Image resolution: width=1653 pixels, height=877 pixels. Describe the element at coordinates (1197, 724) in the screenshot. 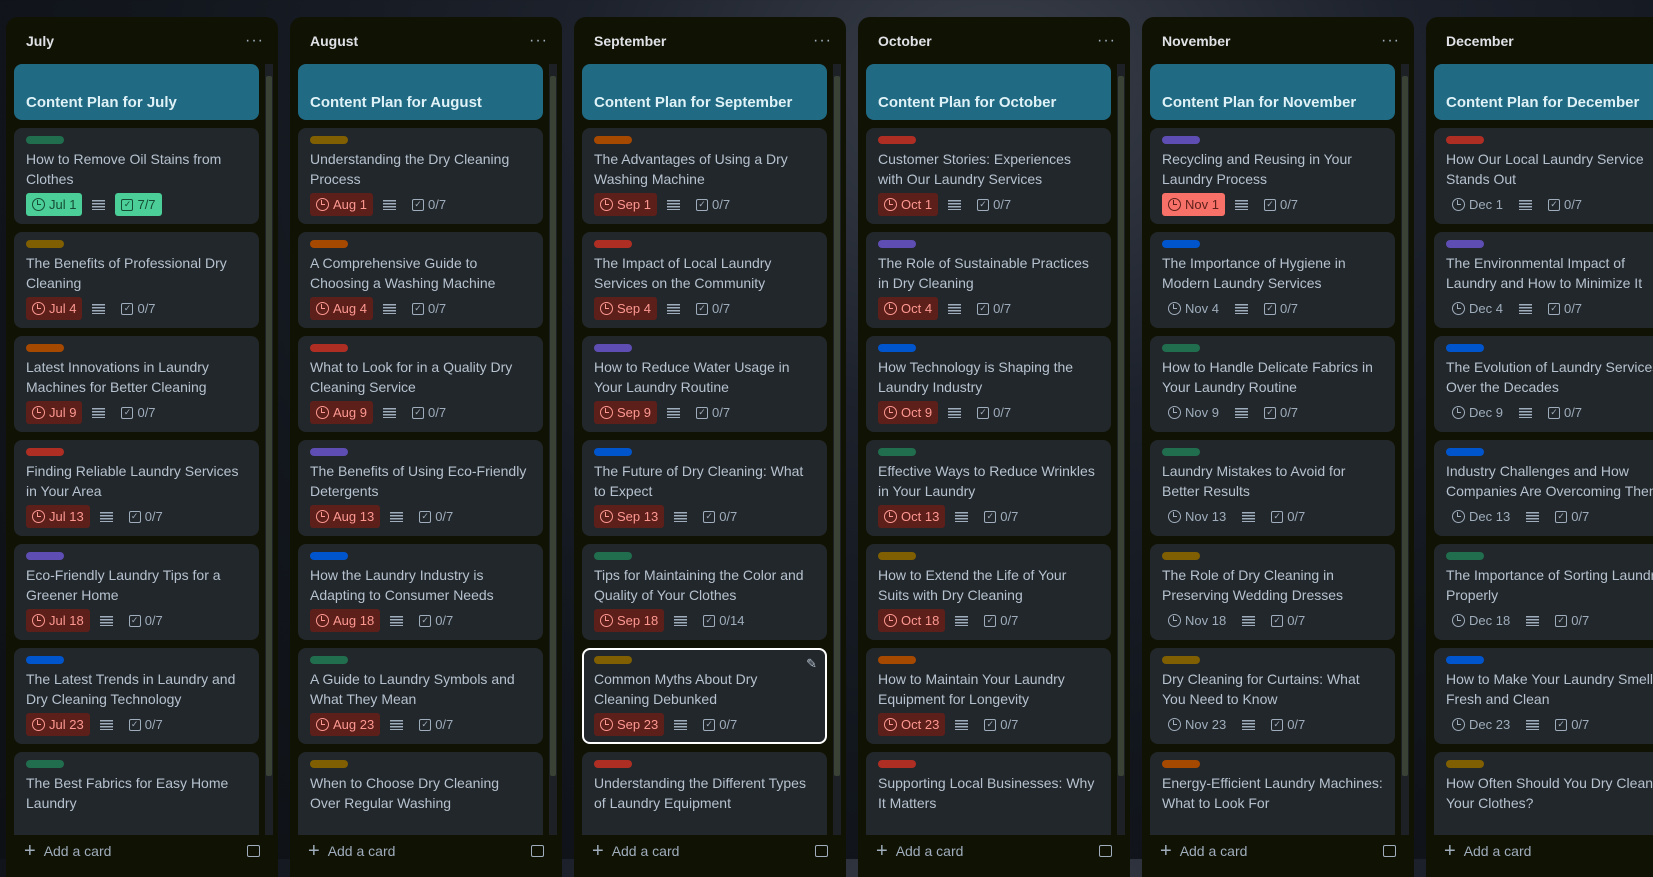

I see `due-date-badge: Nov 23` at that location.